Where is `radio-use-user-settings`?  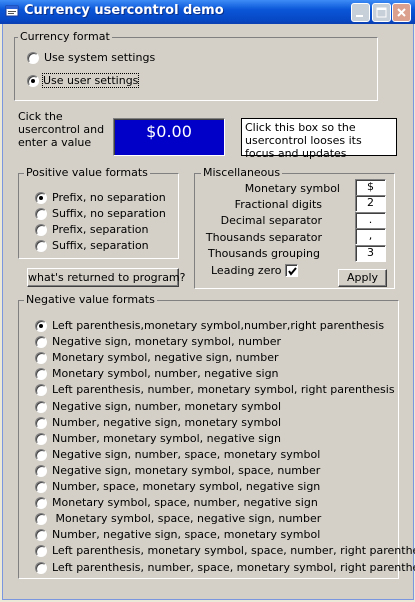 radio-use-user-settings is located at coordinates (33, 81).